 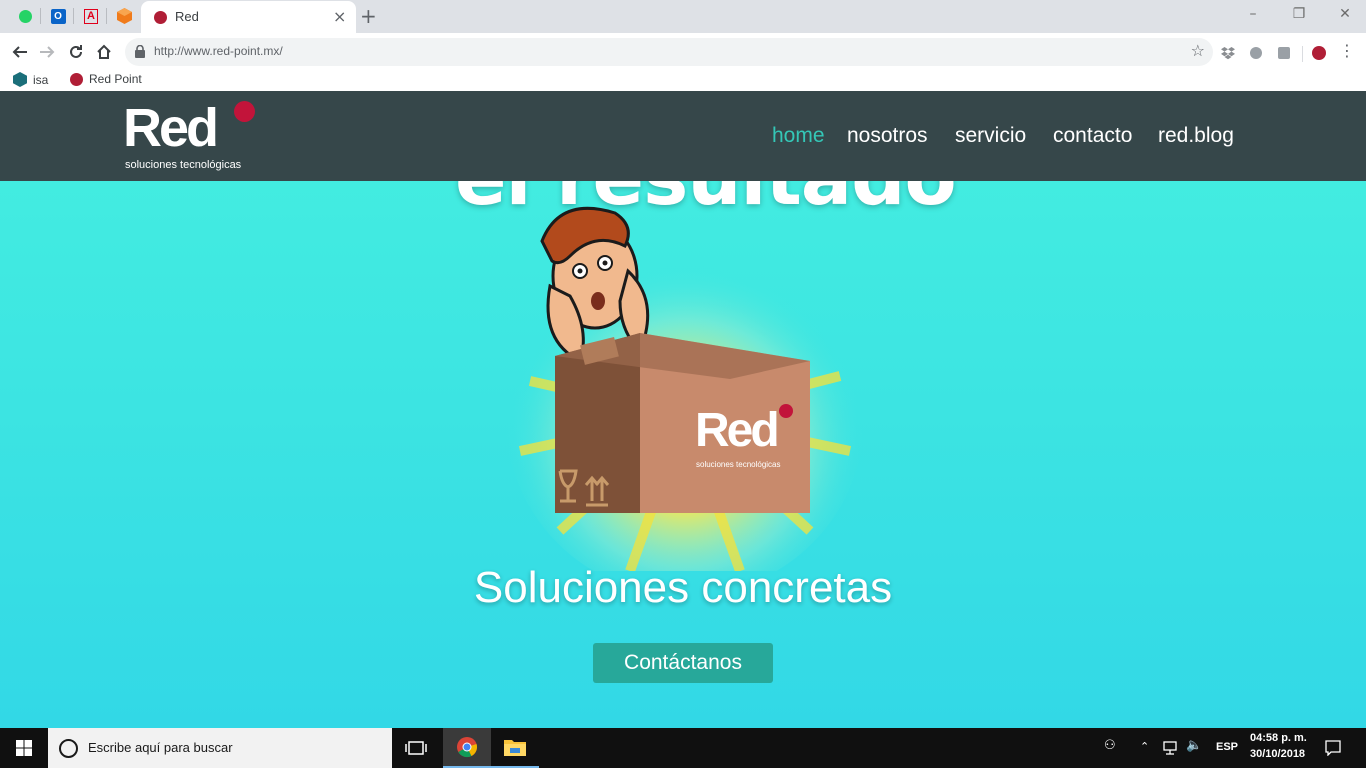 I want to click on taskbar-file-explorer, so click(x=515, y=748).